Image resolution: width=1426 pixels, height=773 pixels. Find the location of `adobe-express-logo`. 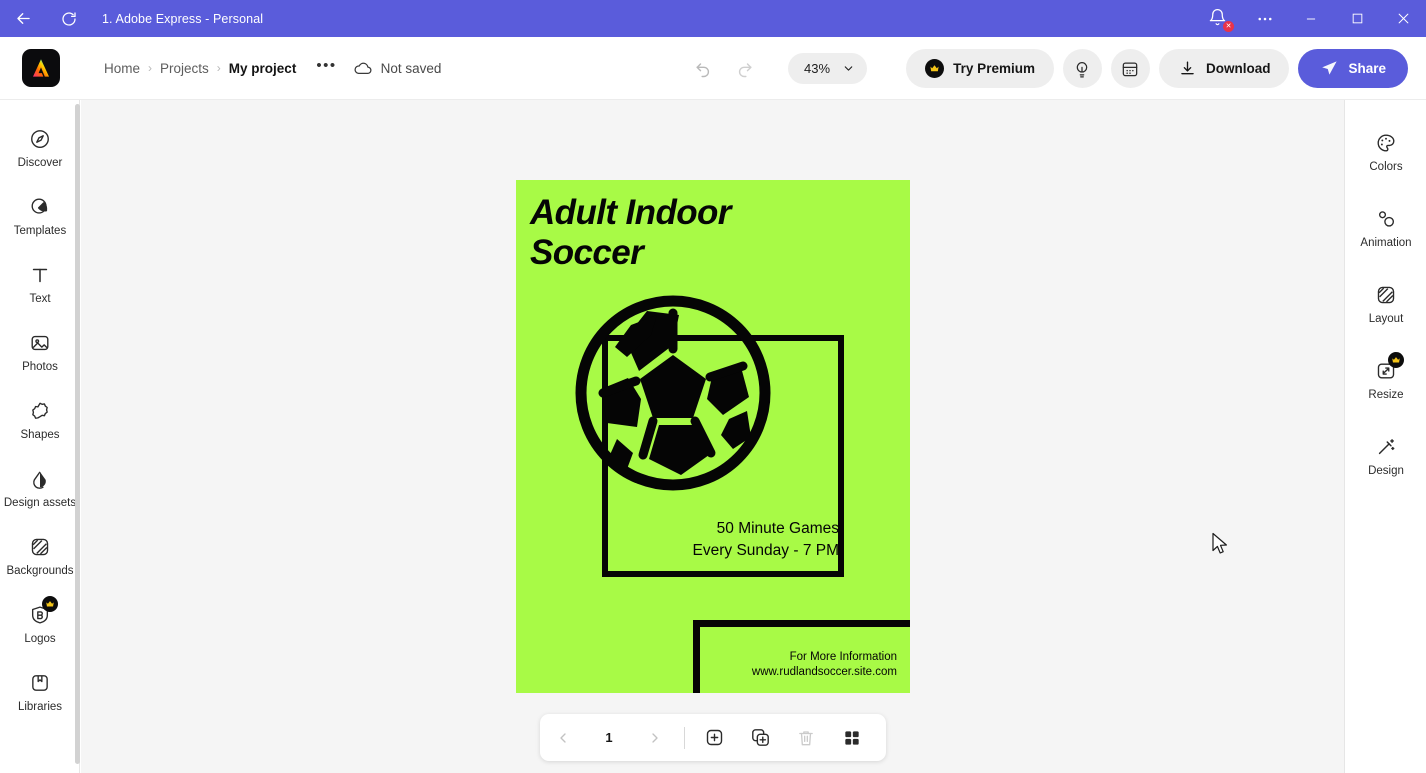

adobe-express-logo is located at coordinates (41, 68).